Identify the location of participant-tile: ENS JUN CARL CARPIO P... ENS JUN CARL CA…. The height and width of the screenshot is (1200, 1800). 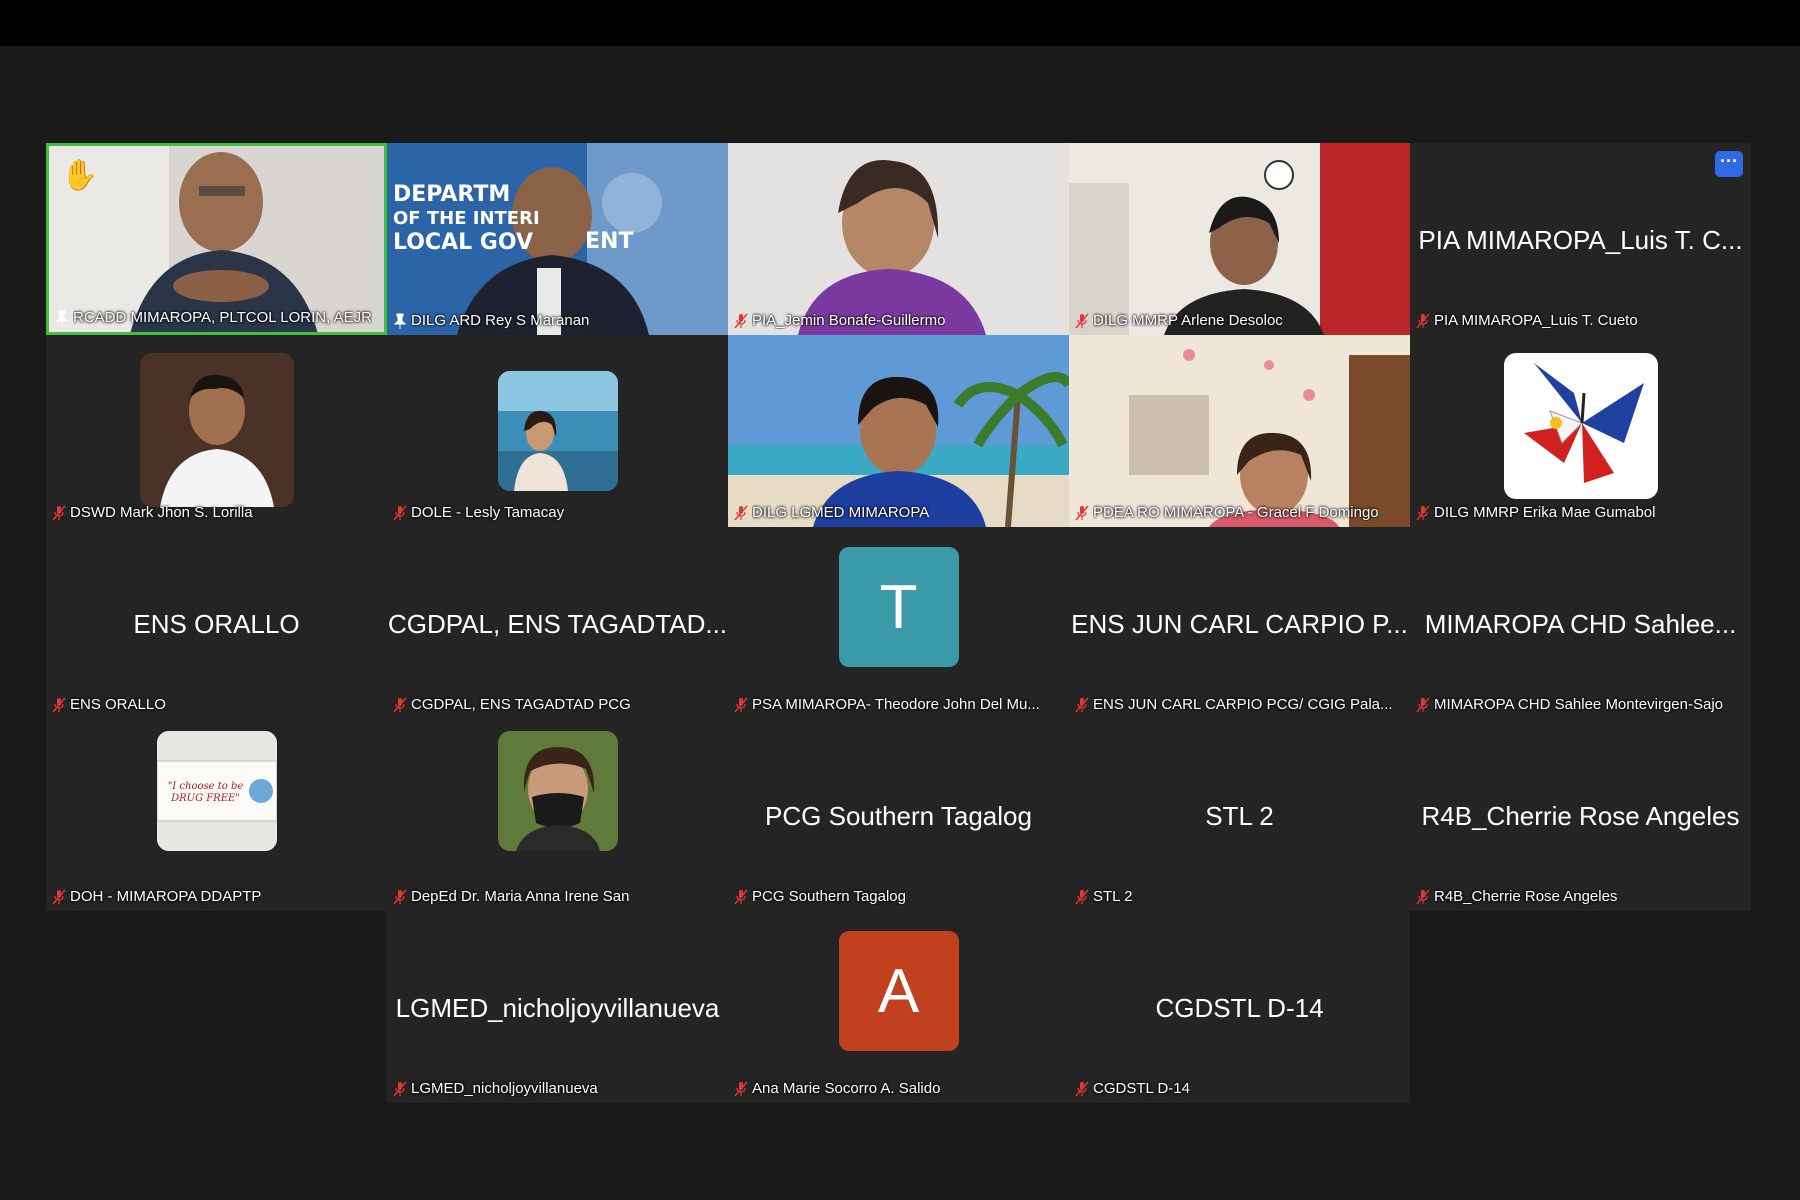
(1239, 623).